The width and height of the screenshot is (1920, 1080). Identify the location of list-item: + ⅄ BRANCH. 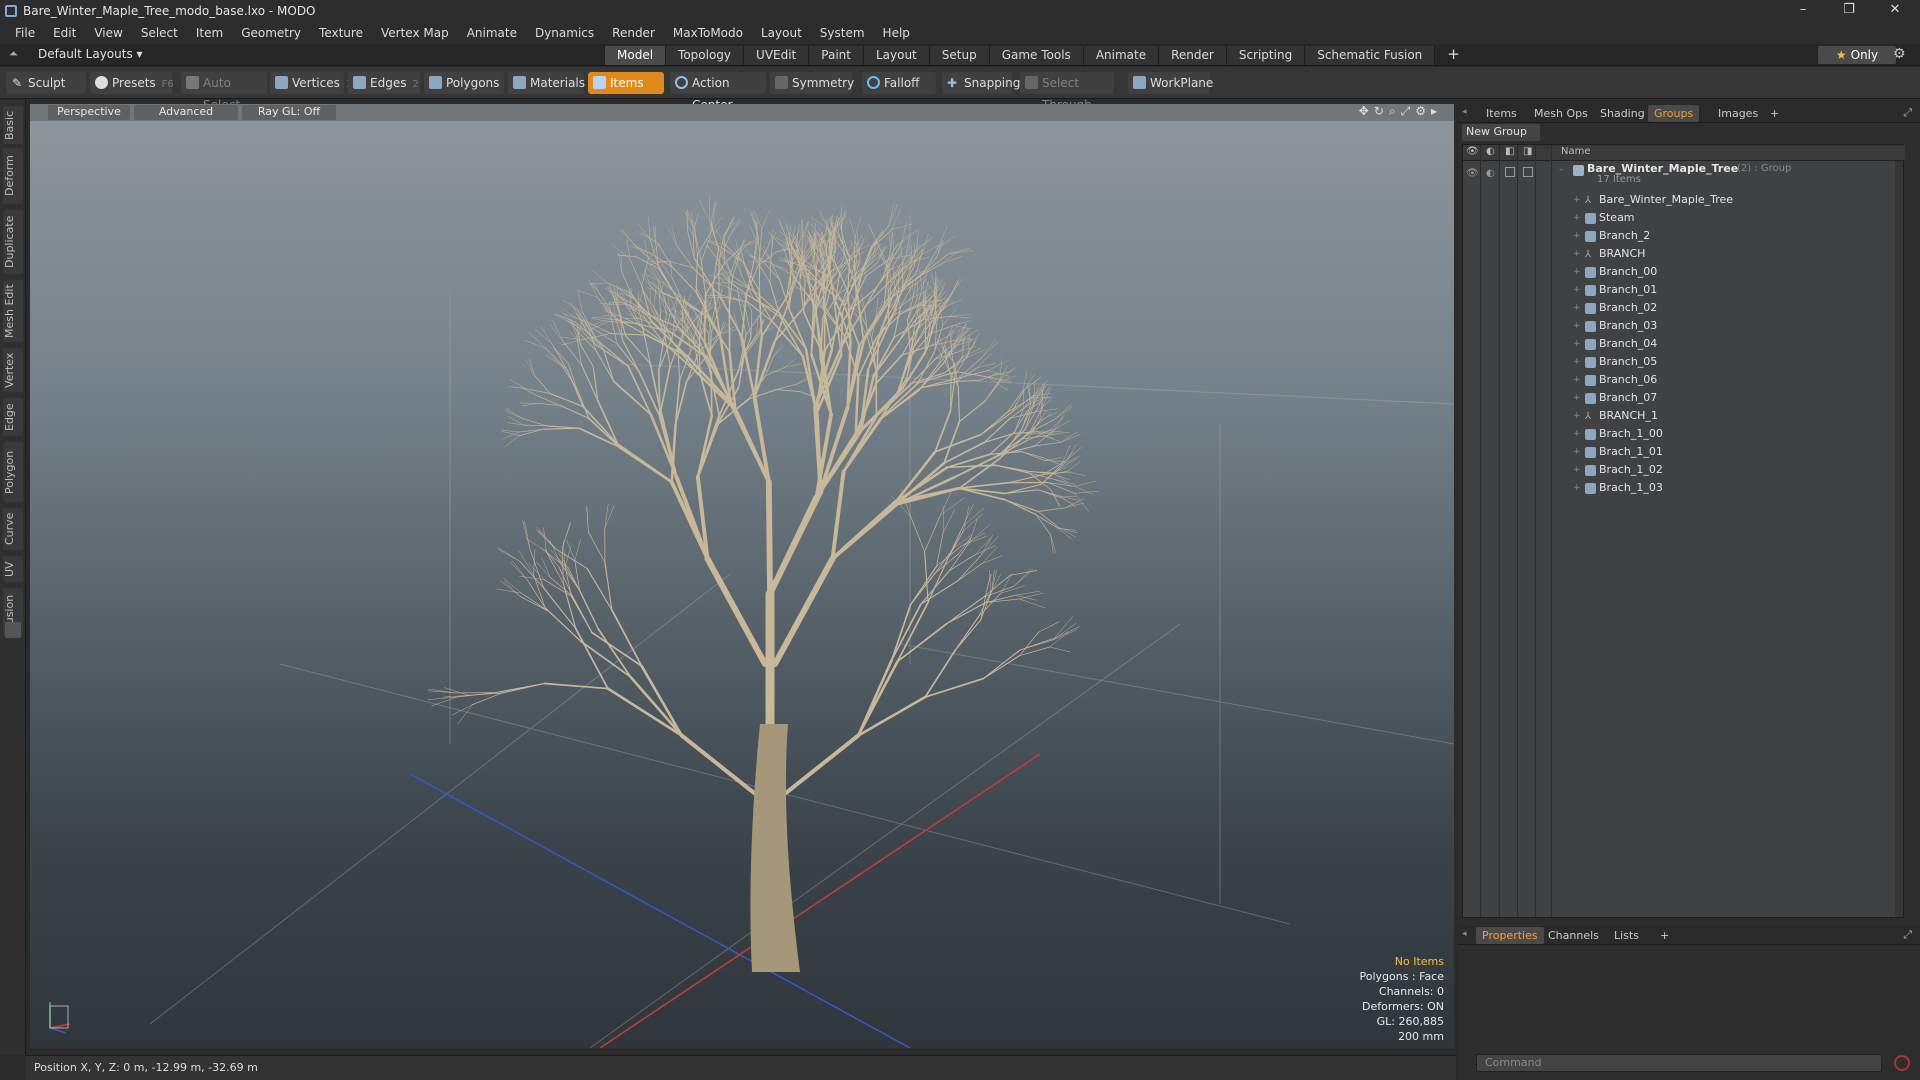
(1684, 254).